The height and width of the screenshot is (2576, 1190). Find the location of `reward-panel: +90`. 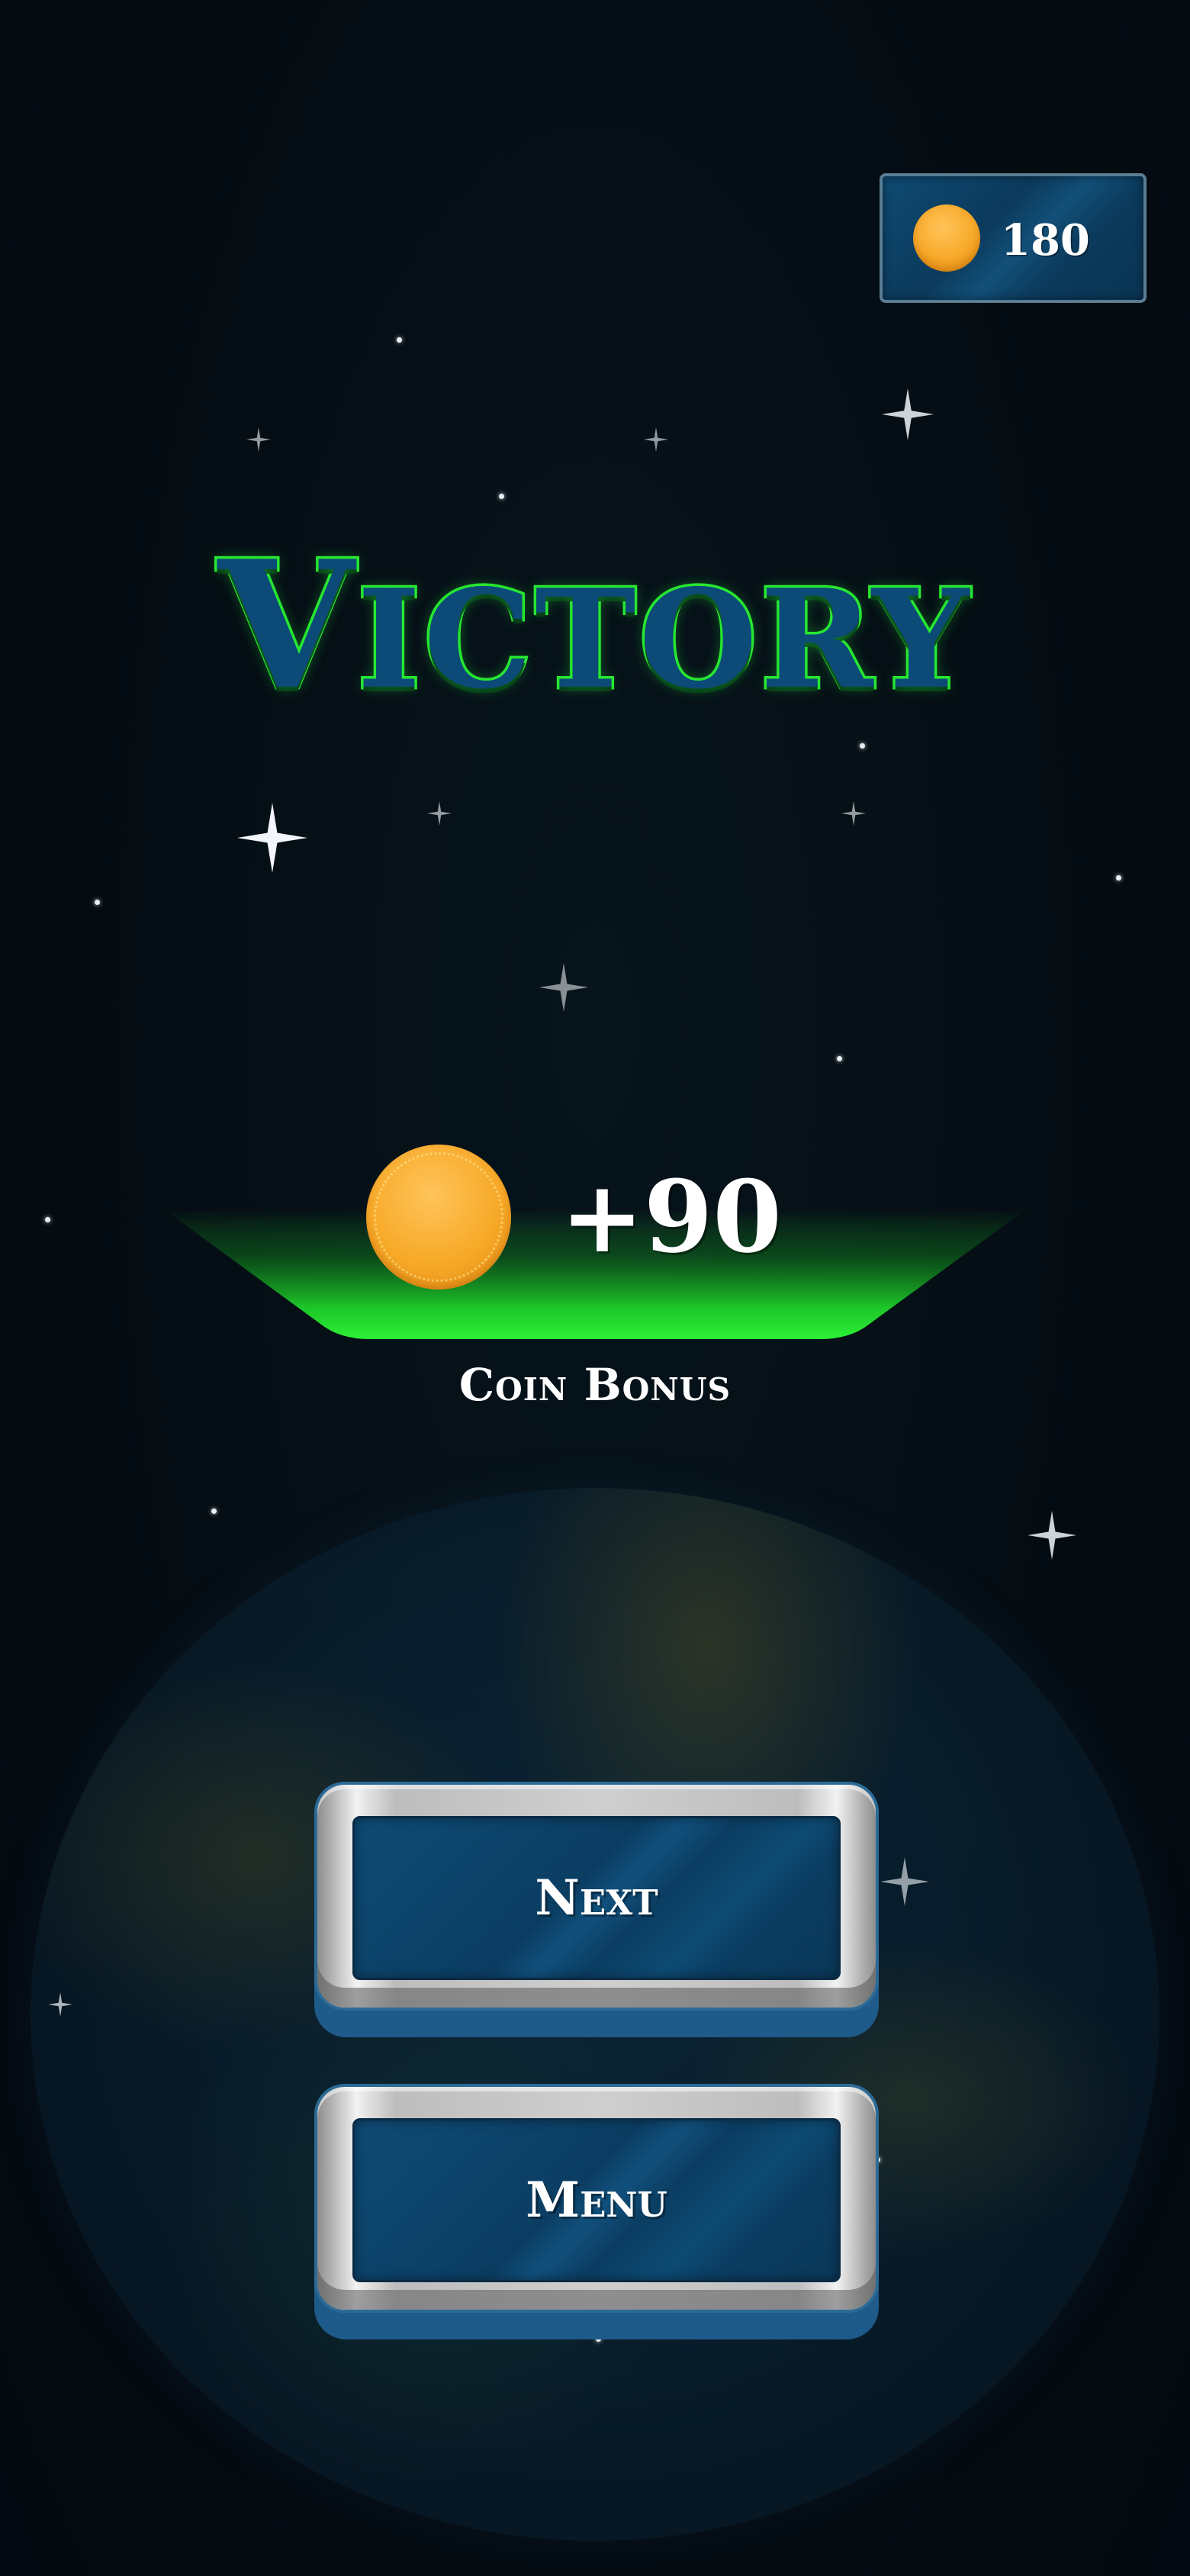

reward-panel: +90 is located at coordinates (595, 1244).